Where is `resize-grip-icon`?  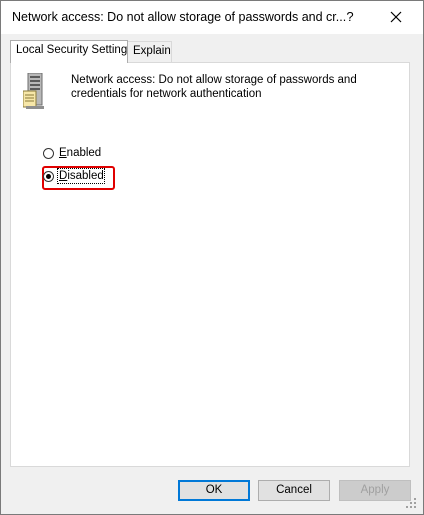
resize-grip-icon is located at coordinates (411, 503).